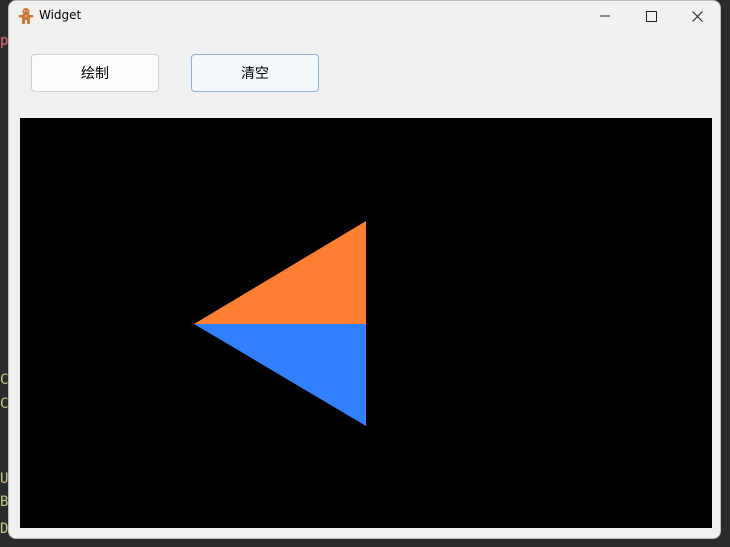  What do you see at coordinates (255, 73) in the screenshot?
I see `clear-button: 清空` at bounding box center [255, 73].